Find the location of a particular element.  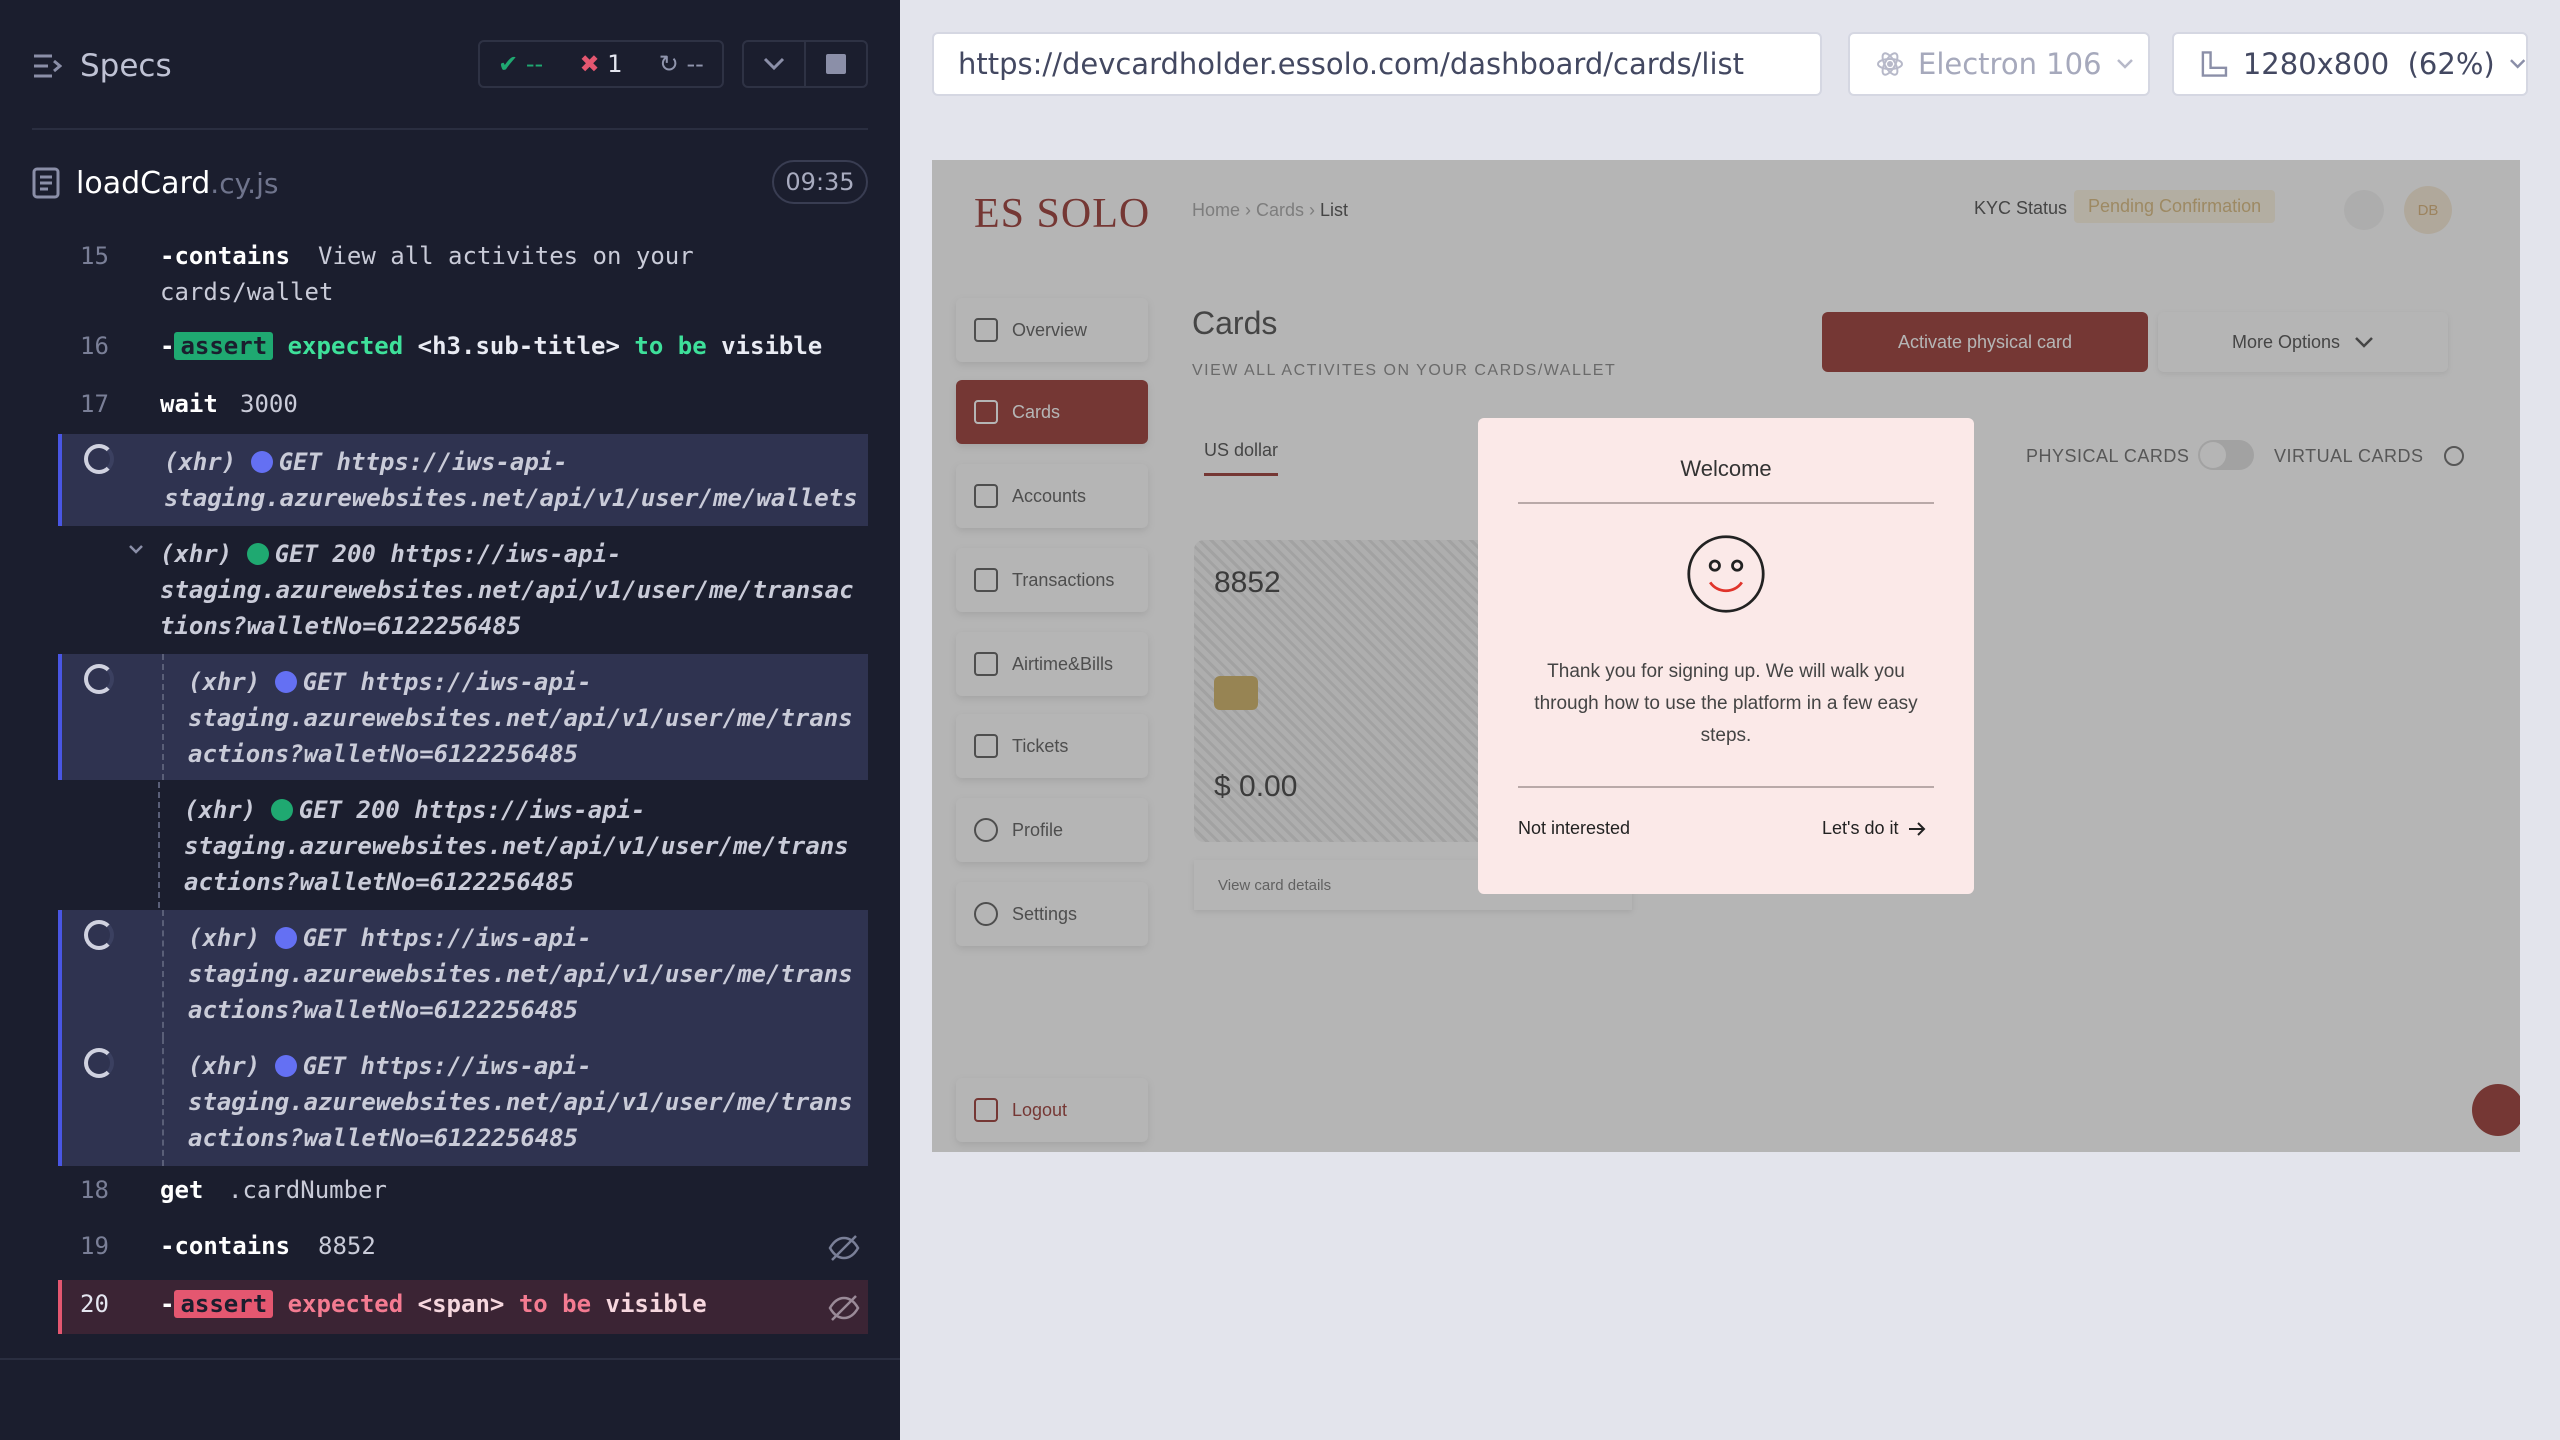

log-row-18: 18 get .cardNumber is located at coordinates (463, 1192).